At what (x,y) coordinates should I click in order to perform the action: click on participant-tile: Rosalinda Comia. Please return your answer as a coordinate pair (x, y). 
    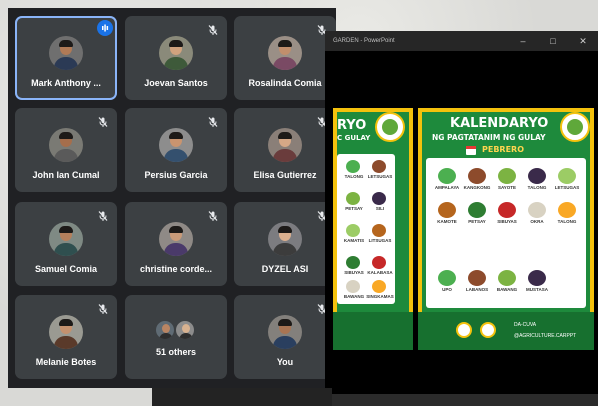
    Looking at the image, I should click on (285, 58).